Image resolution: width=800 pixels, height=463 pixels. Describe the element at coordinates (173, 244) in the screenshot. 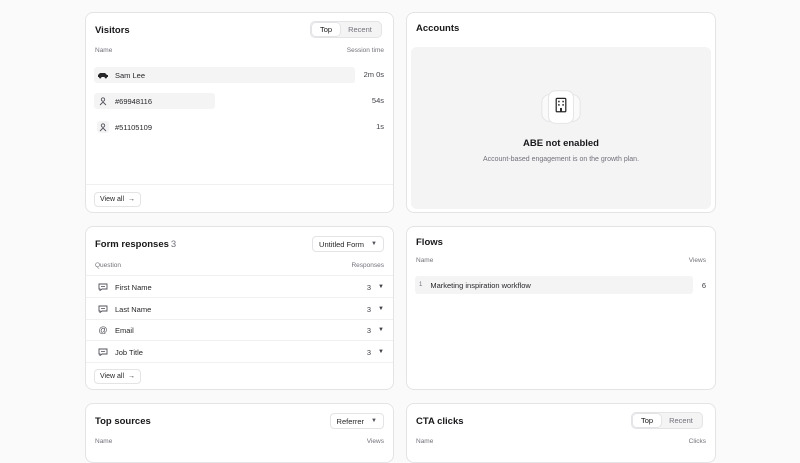

I see `form-responses-count: 3` at that location.